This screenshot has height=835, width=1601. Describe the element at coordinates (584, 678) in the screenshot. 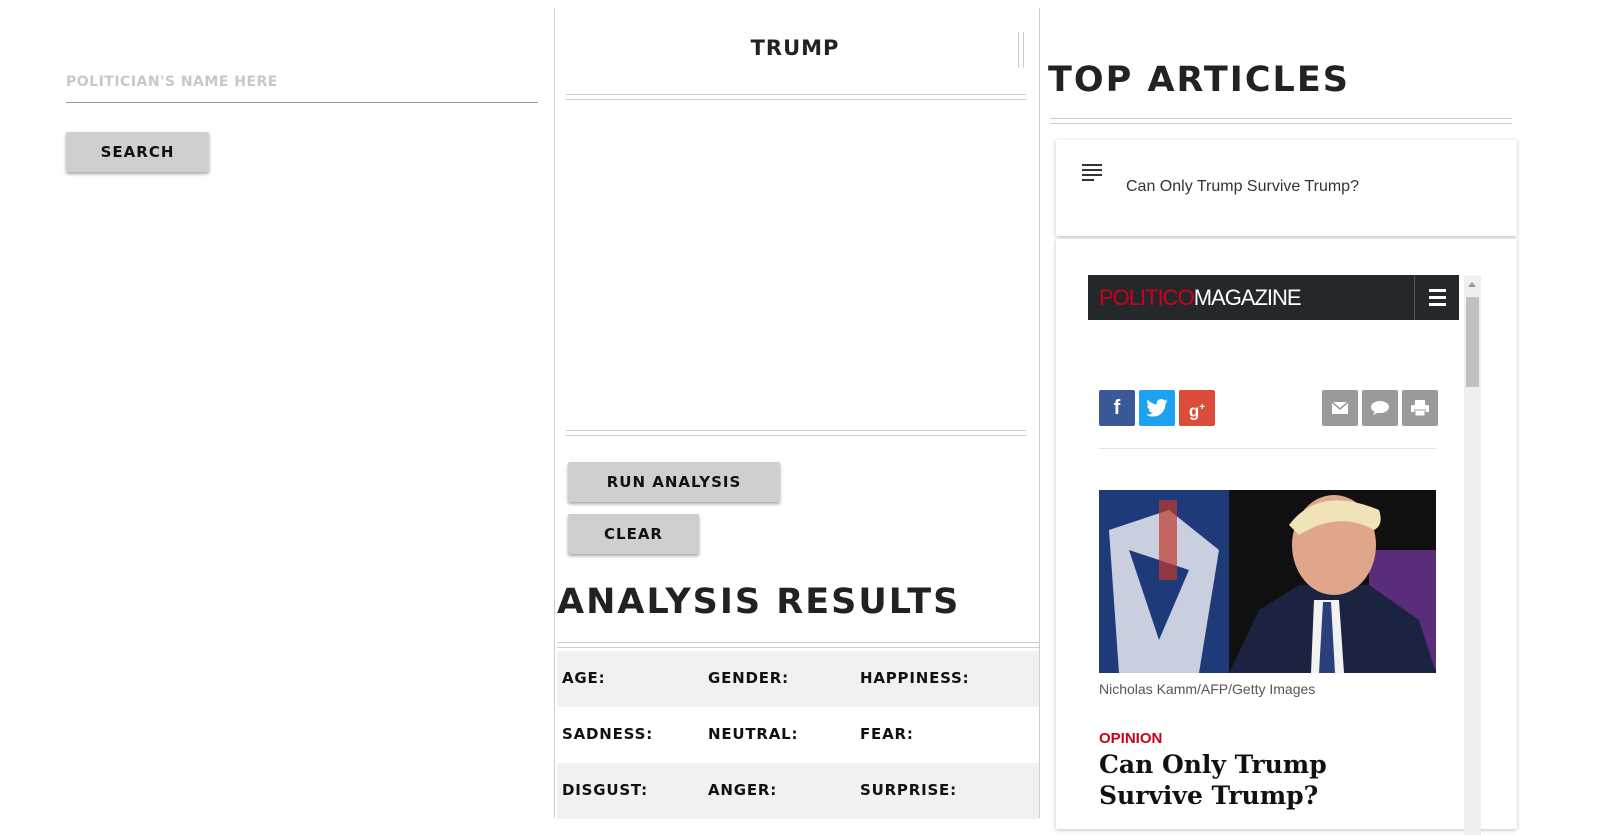

I see `age-label: AGE:` at that location.